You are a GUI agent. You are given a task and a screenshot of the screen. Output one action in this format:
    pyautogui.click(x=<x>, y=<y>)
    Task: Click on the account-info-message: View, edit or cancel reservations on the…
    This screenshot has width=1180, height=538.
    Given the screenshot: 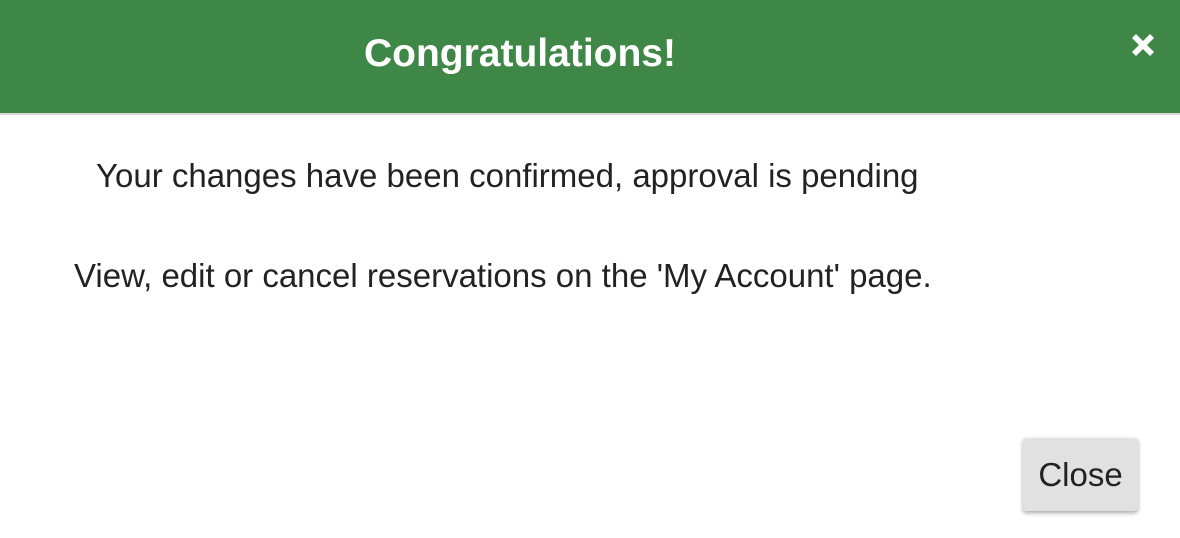 What is the action you would take?
    pyautogui.click(x=503, y=275)
    